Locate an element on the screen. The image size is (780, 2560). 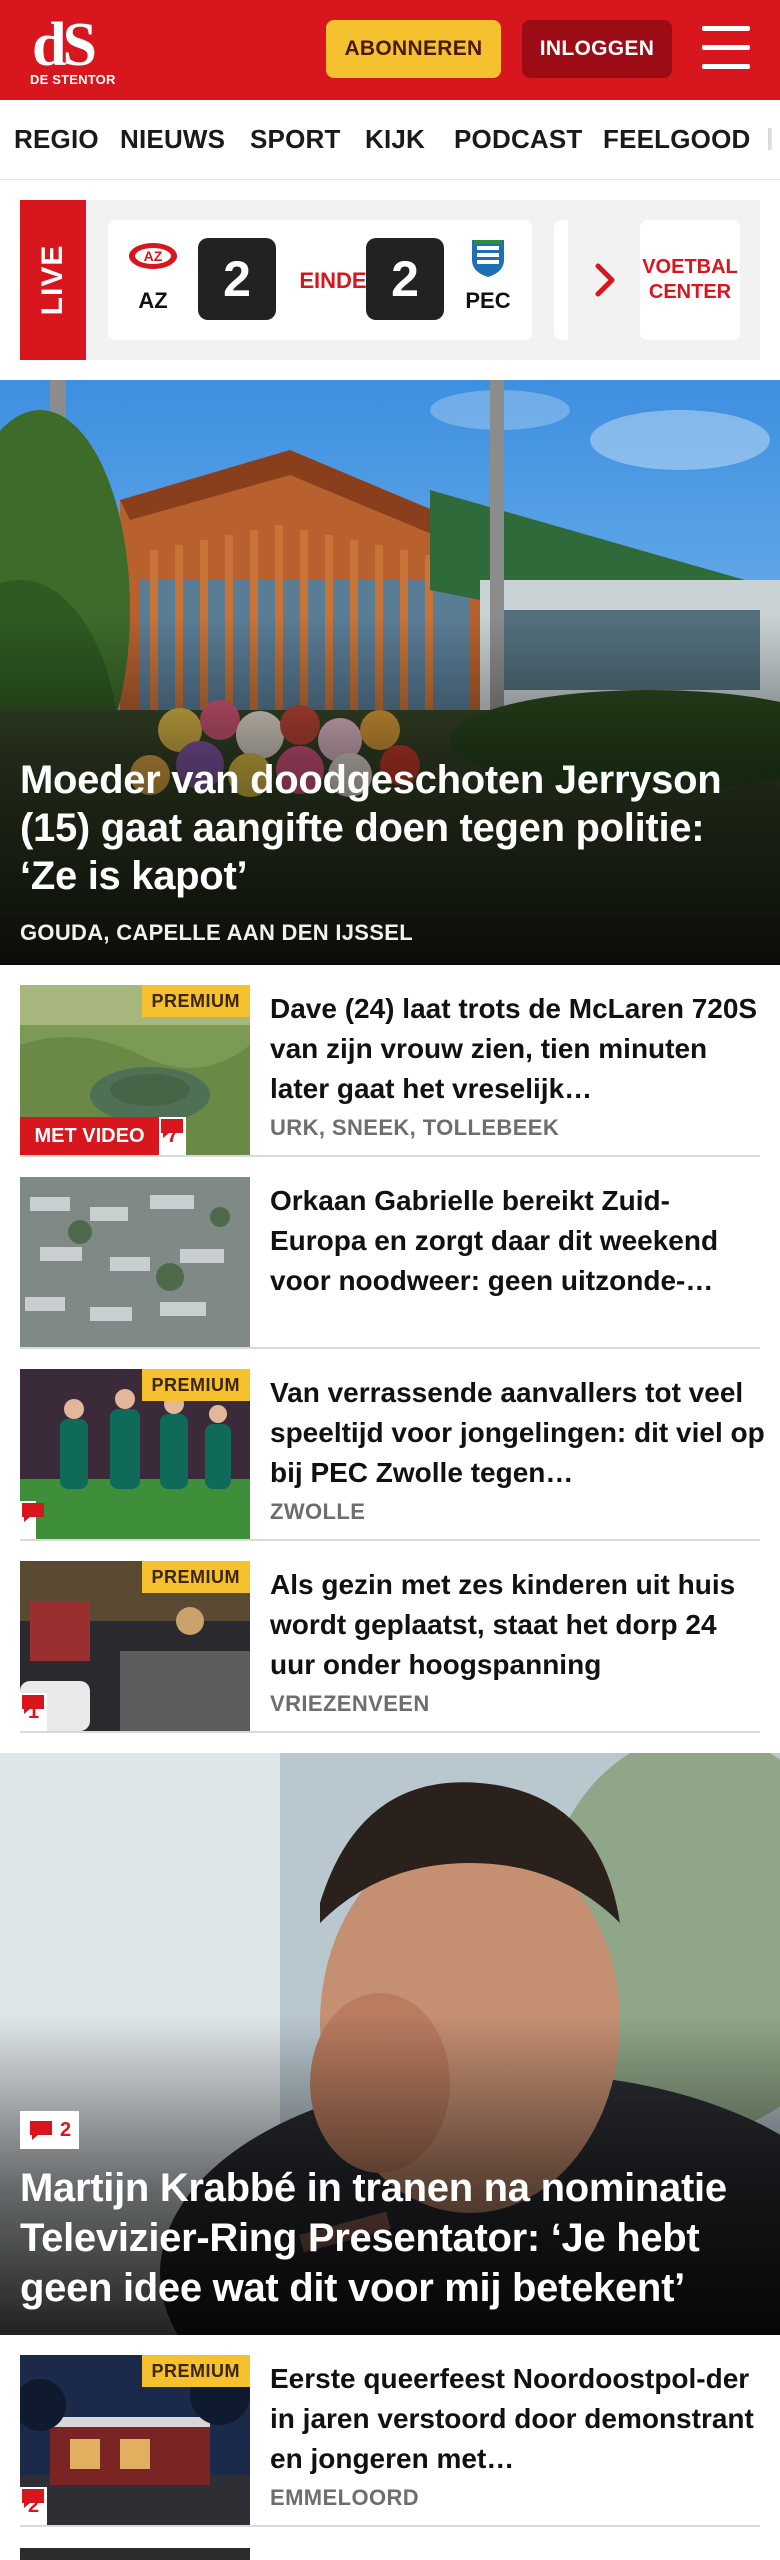
logo-text: DE STENTOR is located at coordinates (73, 79).